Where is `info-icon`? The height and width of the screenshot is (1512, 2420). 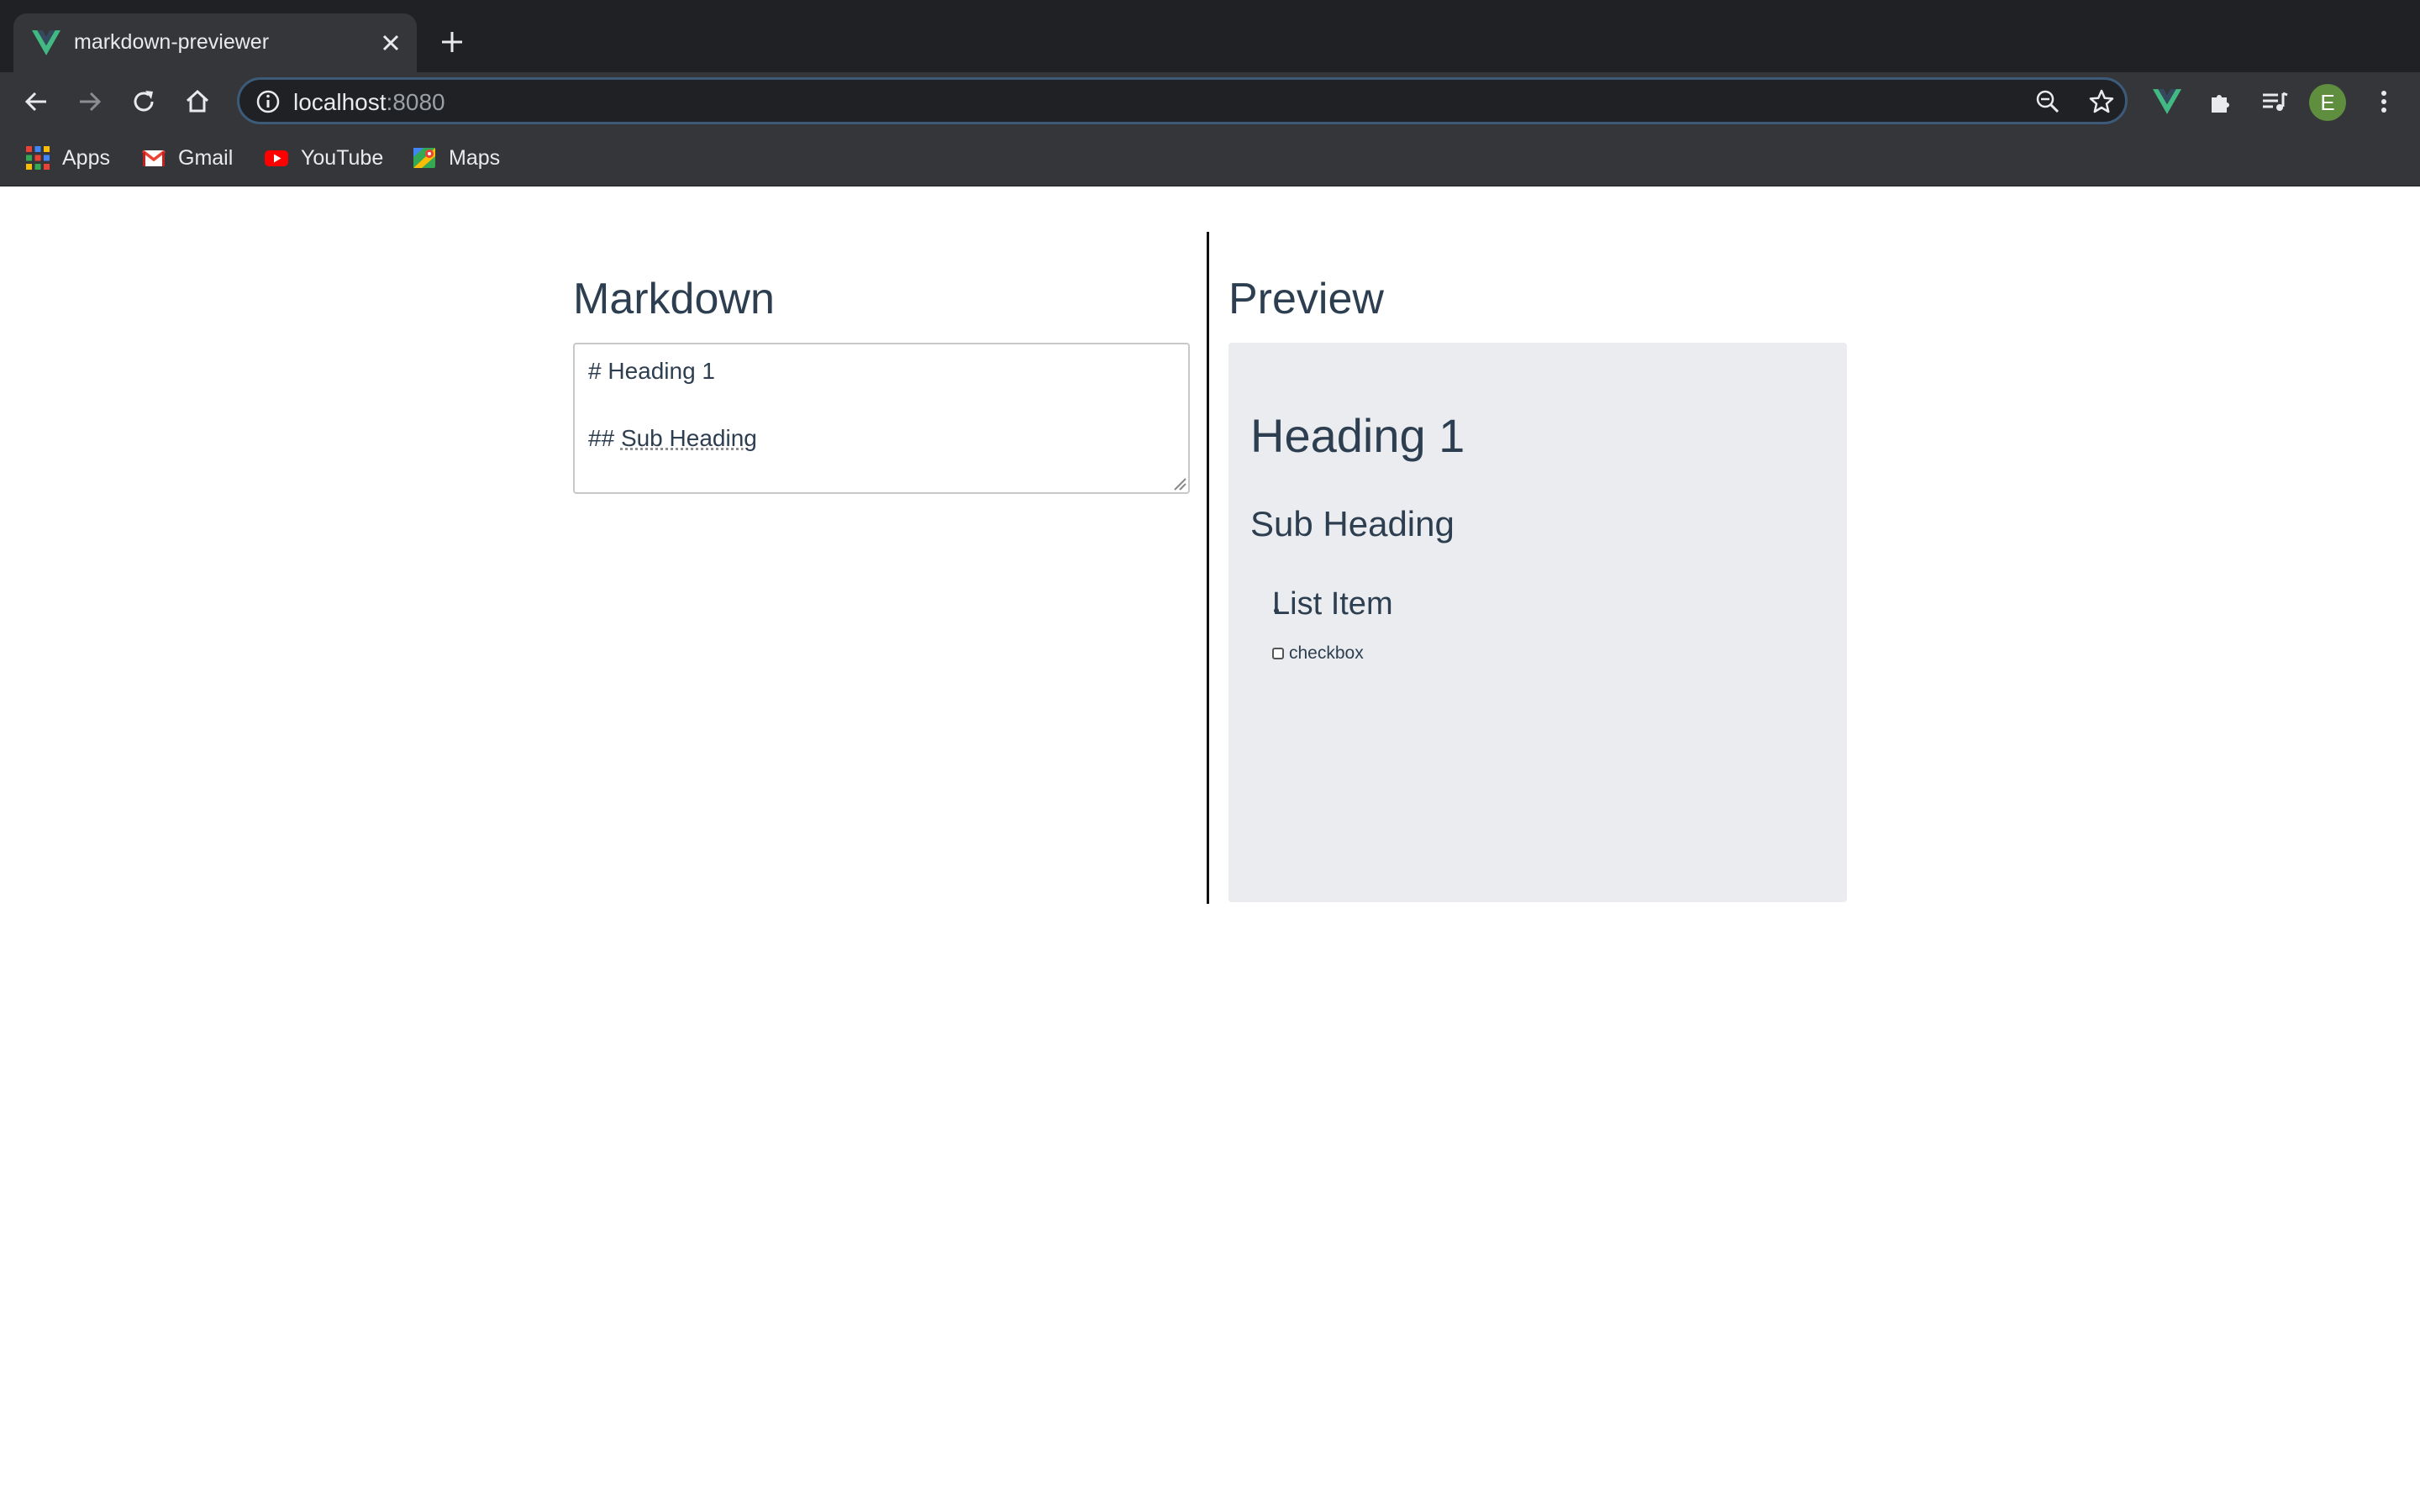
info-icon is located at coordinates (268, 101).